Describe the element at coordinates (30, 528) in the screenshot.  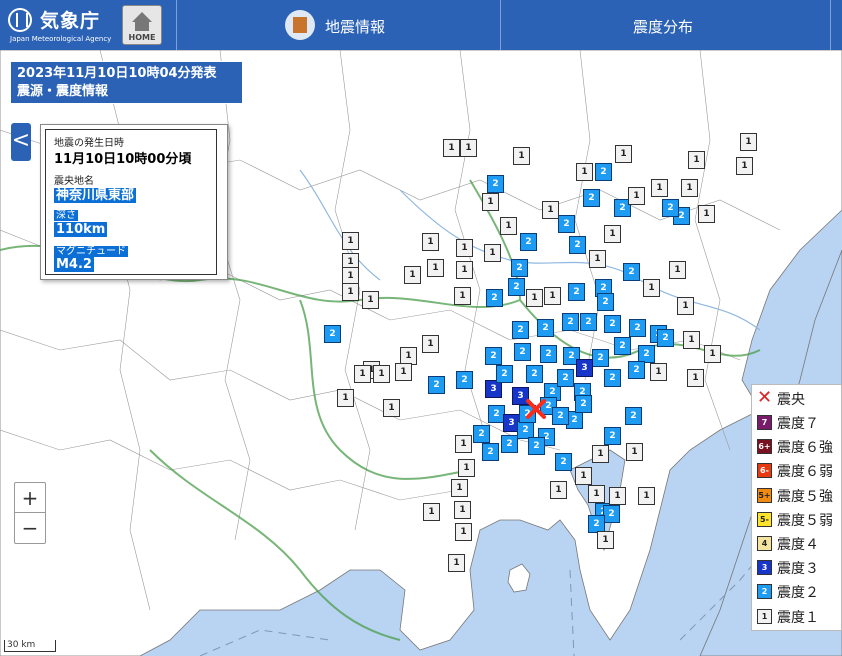
I see `zoom-out-button: −` at that location.